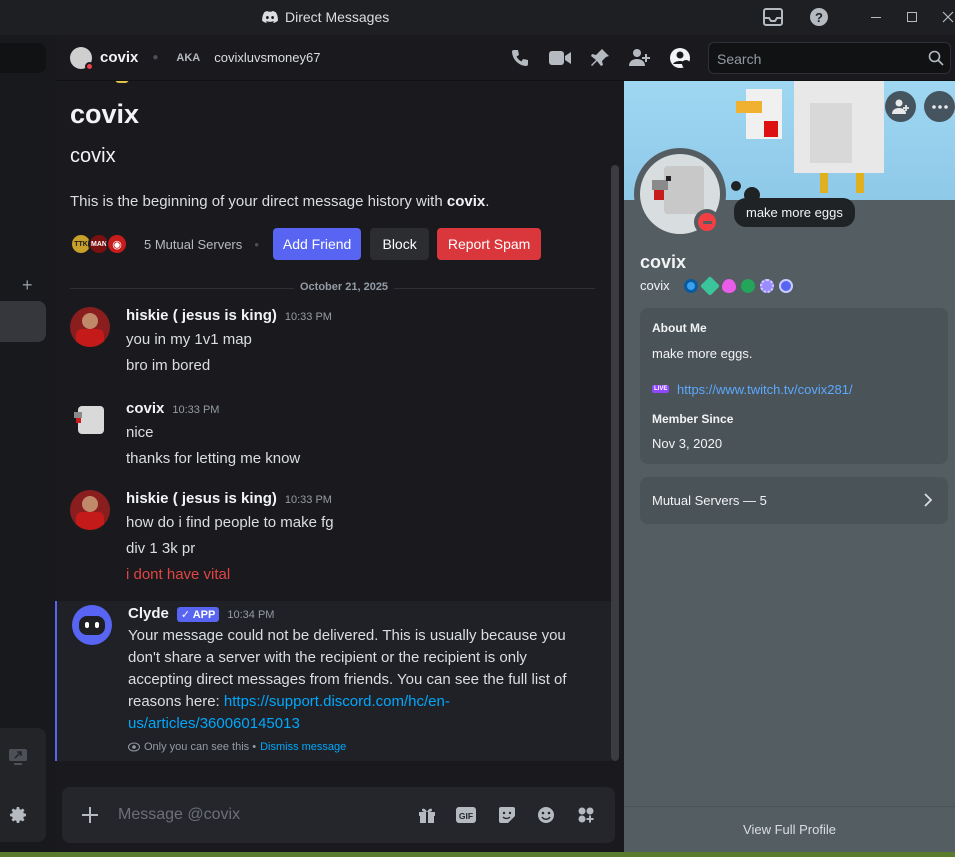 The height and width of the screenshot is (857, 955). Describe the element at coordinates (489, 244) in the screenshot. I see `report-spam-button: Report Spam` at that location.